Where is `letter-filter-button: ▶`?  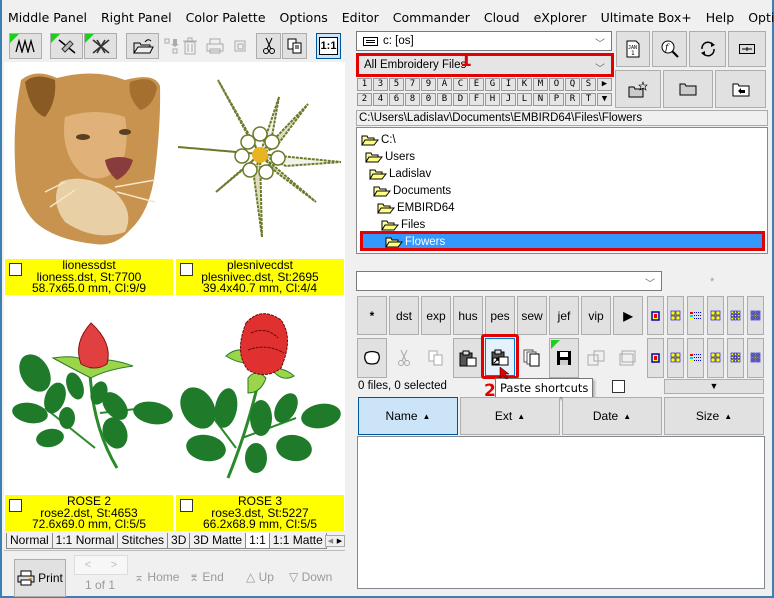 letter-filter-button: ▶ is located at coordinates (604, 84).